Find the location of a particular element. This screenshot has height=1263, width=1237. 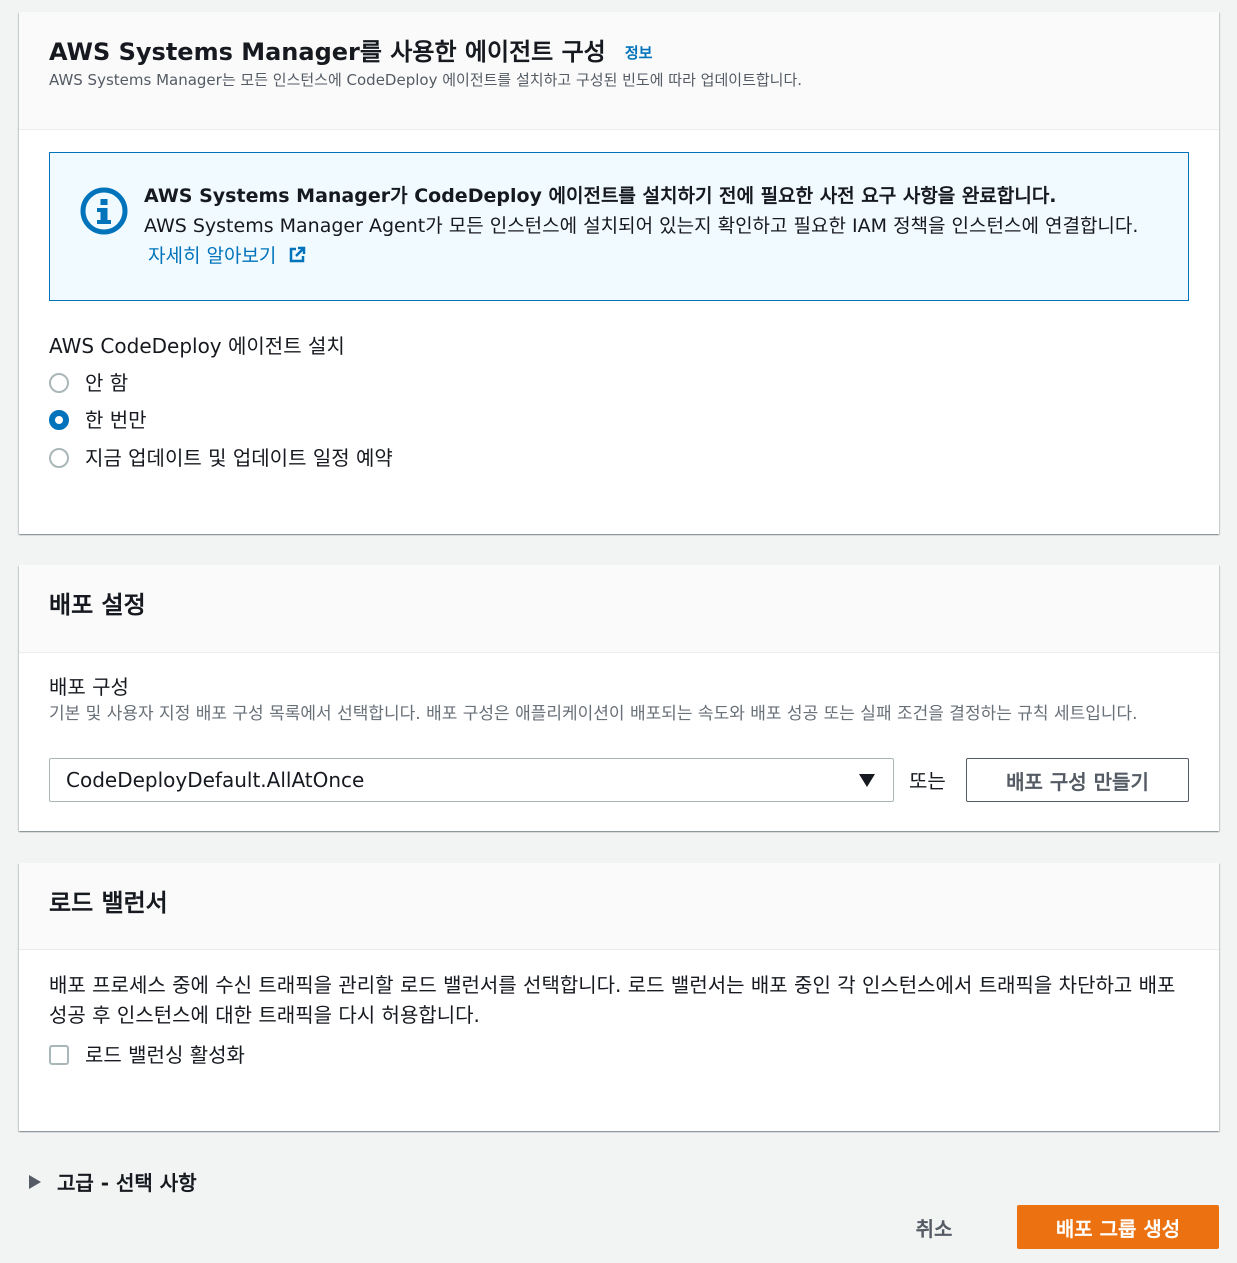

enable-load-balancing-checkbox is located at coordinates (59, 1055).